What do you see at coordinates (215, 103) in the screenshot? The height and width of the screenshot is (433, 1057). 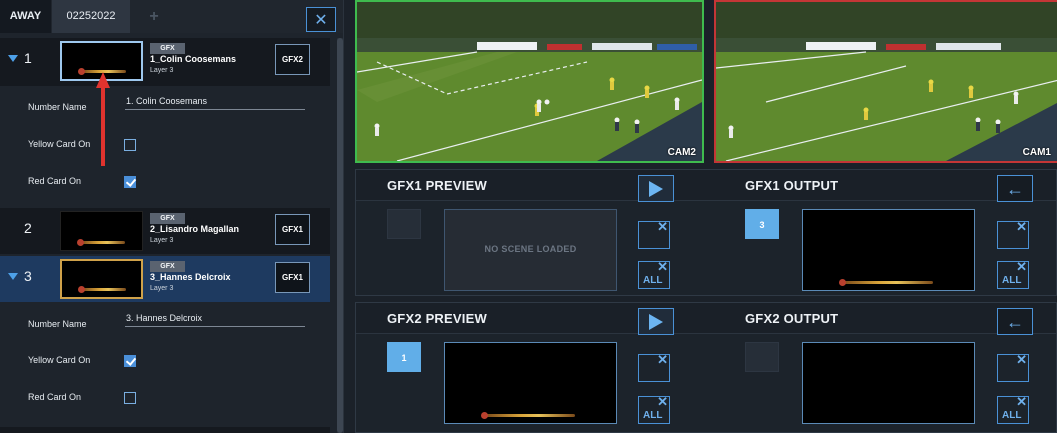 I see `number-name-field: 1. Colin Coosemans` at bounding box center [215, 103].